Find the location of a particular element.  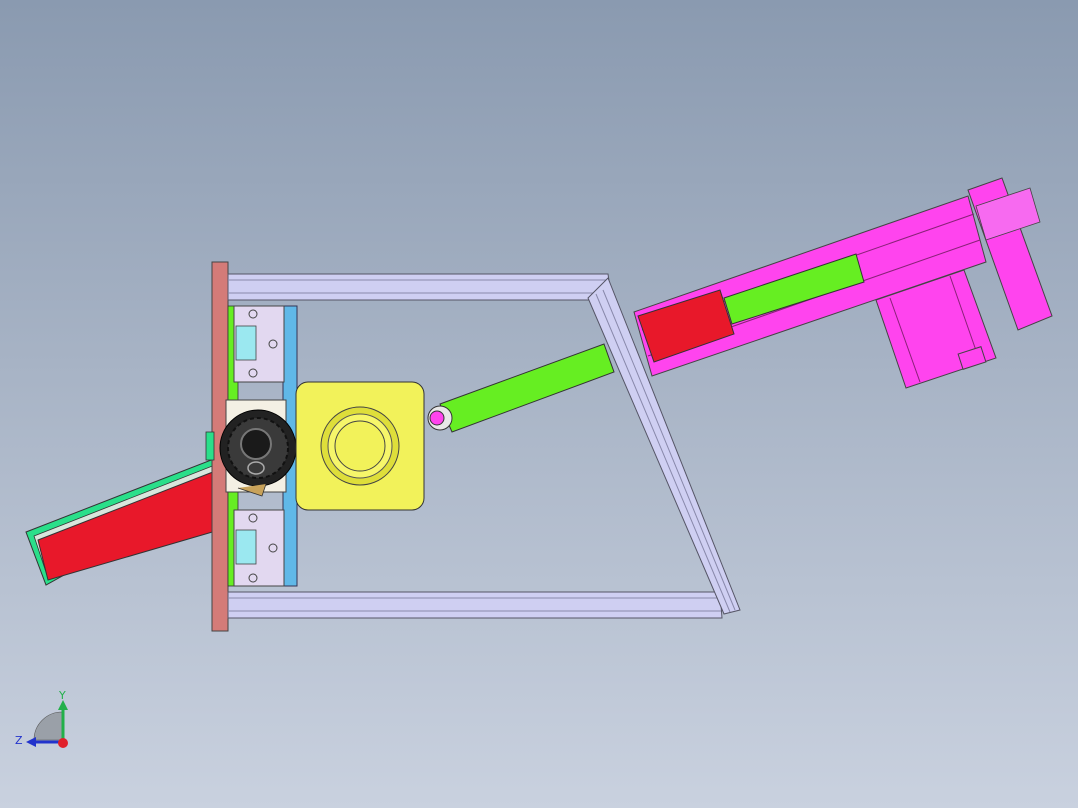

triad-arc is located at coordinates (48, 726).